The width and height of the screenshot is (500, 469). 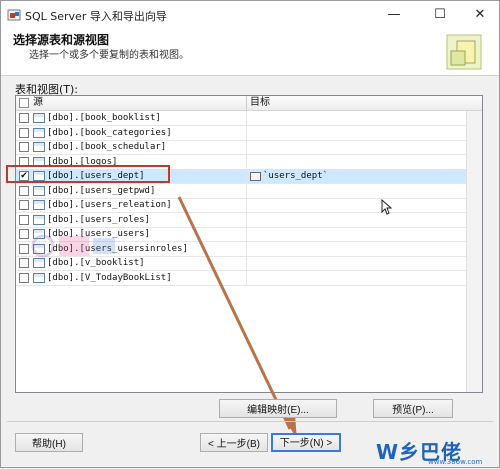 What do you see at coordinates (98, 219) in the screenshot?
I see `source-name: [dbo].[users_roles]` at bounding box center [98, 219].